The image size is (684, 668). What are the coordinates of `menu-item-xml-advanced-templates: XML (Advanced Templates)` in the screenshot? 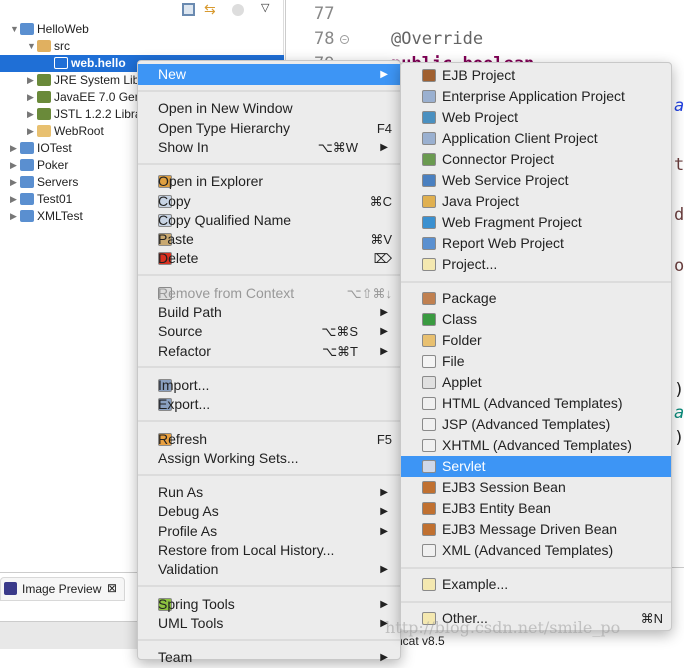 It's located at (536, 550).